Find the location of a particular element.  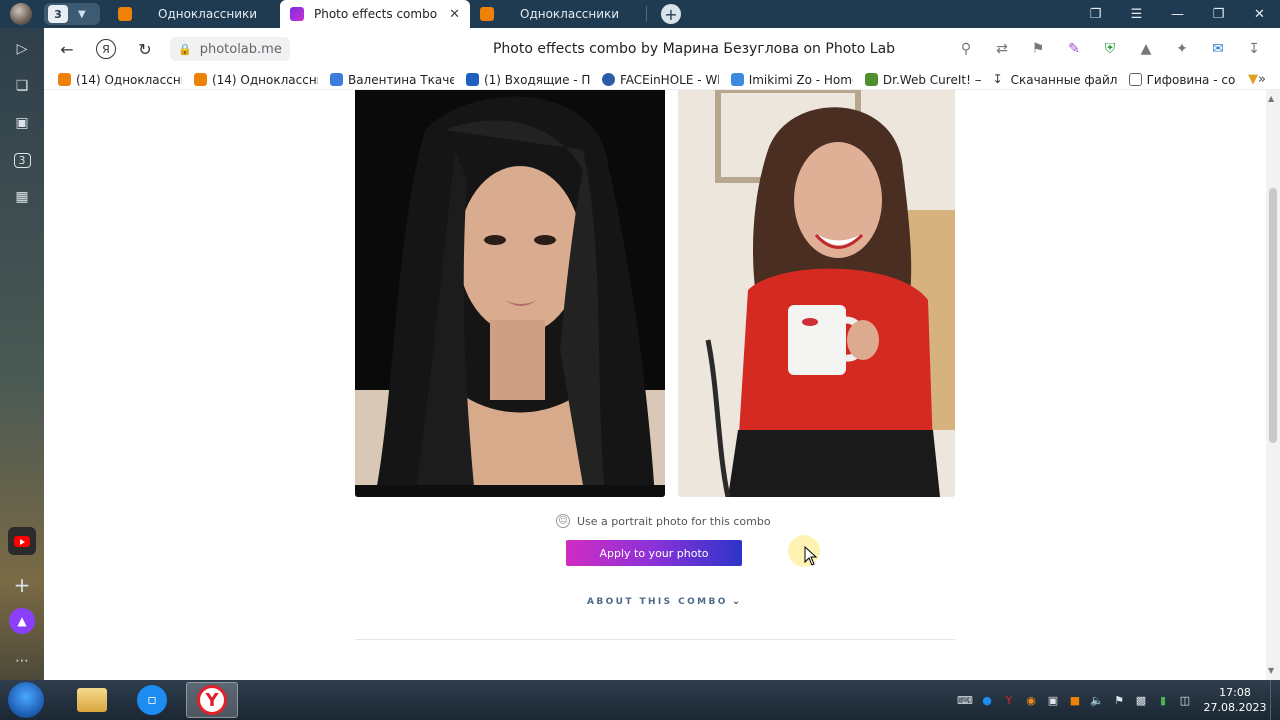

apply-to-photo-button: Apply to your photo is located at coordinates (654, 553).